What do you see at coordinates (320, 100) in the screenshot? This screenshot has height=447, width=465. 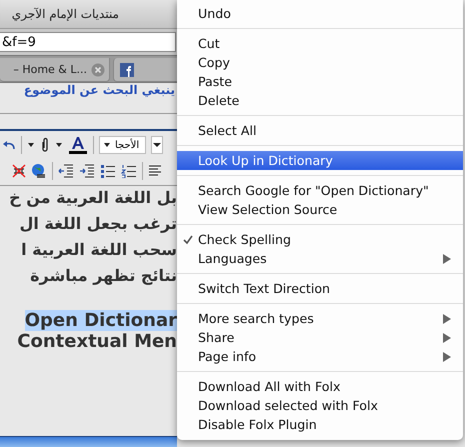 I see `menu-item: Delete` at bounding box center [320, 100].